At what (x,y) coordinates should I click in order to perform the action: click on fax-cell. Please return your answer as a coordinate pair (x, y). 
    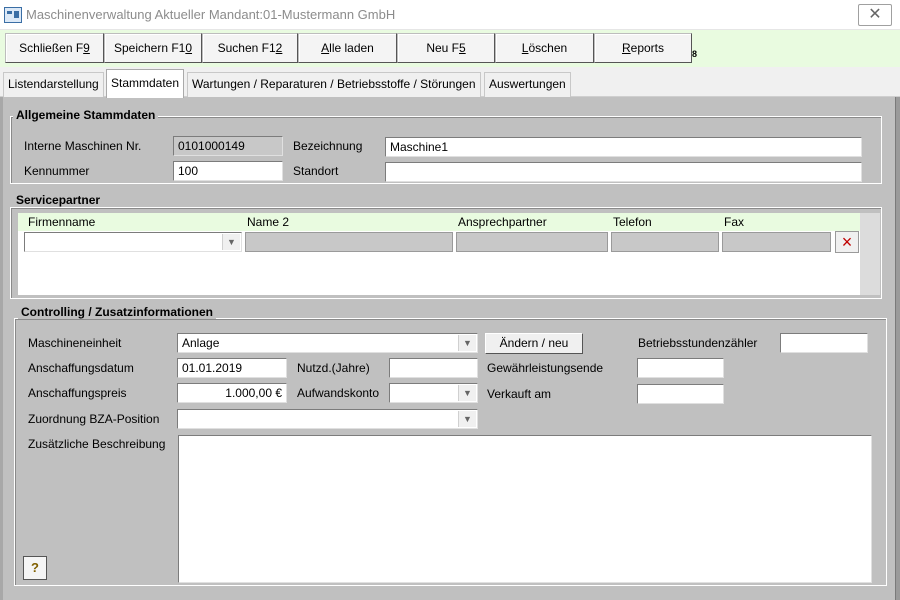
    Looking at the image, I should click on (776, 242).